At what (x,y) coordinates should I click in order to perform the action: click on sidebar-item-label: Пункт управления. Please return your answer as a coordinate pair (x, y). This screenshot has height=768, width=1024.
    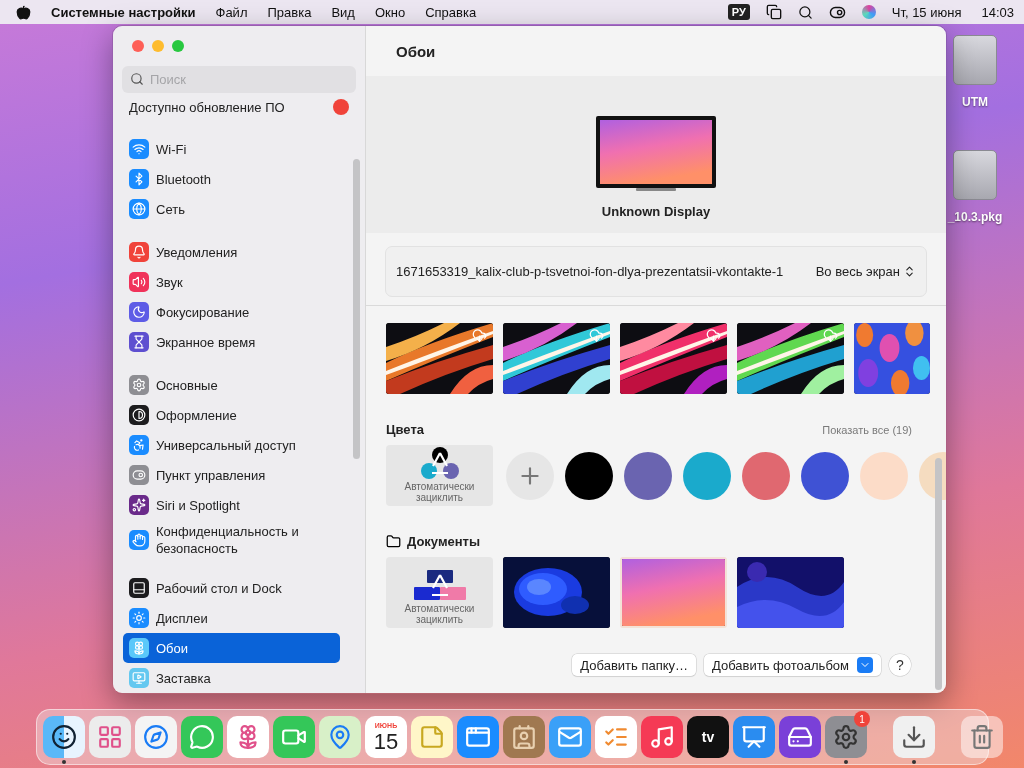
    Looking at the image, I should click on (211, 475).